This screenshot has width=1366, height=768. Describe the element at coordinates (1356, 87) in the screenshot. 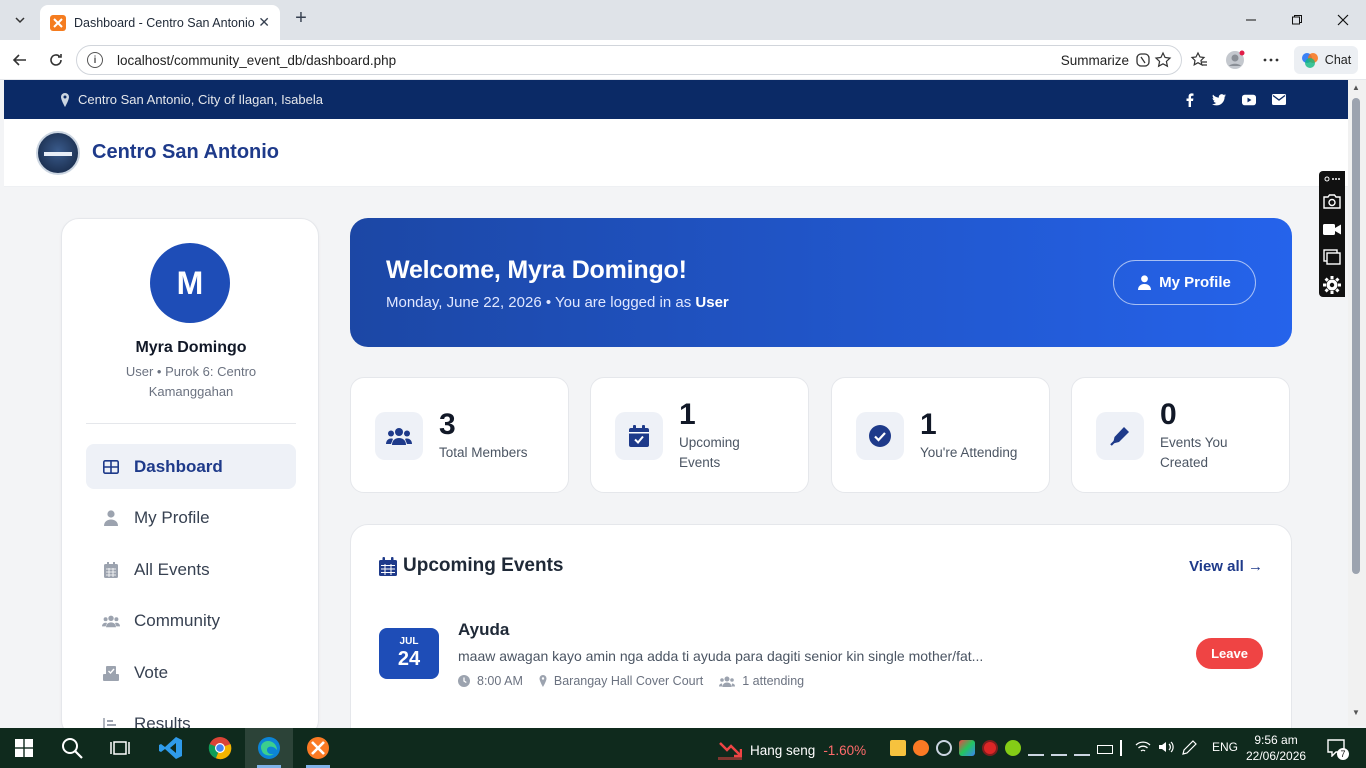

I see `scroll-up-icon: ▲` at that location.